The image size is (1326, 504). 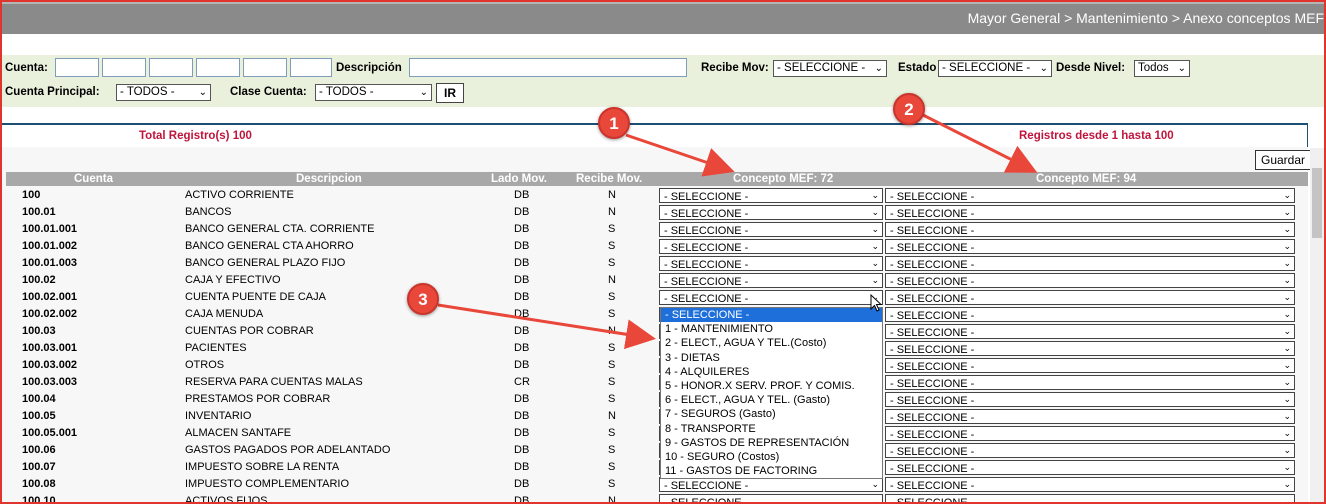 I want to click on callout-3: 3, so click(x=423, y=299).